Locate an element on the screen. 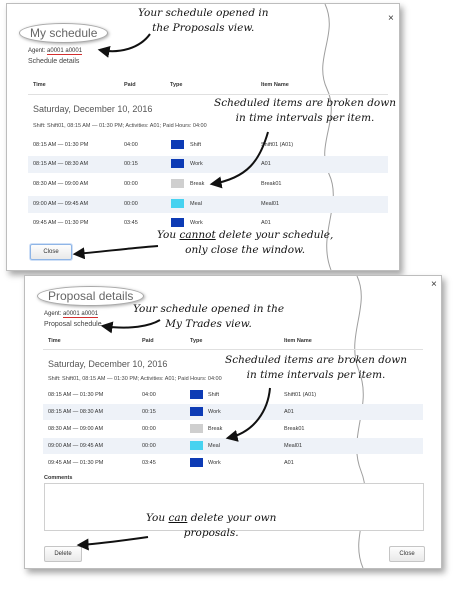 Image resolution: width=462 pixels, height=599 pixels. annotation-text: delete your schedule, is located at coordinates (274, 235).